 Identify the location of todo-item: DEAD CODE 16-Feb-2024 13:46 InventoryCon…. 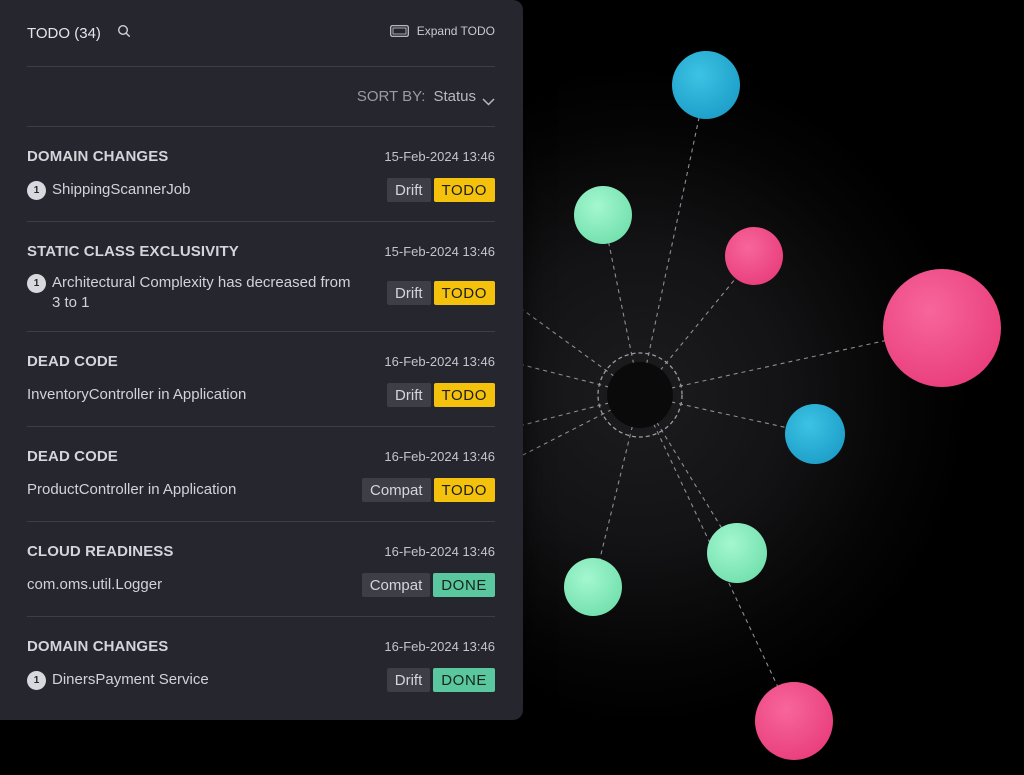
(261, 383).